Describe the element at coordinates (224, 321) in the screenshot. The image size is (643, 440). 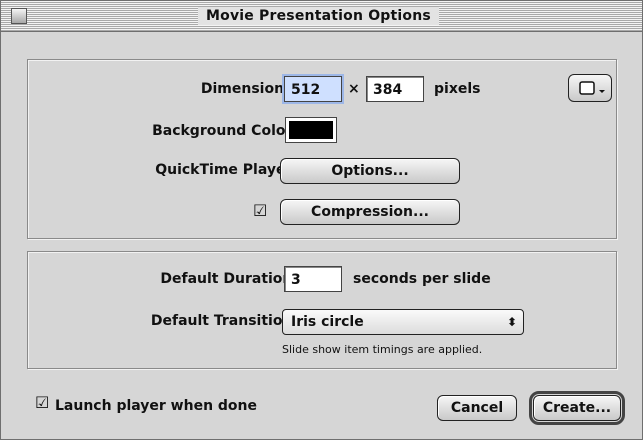
I see `default-transition-label: Default Transition:` at that location.